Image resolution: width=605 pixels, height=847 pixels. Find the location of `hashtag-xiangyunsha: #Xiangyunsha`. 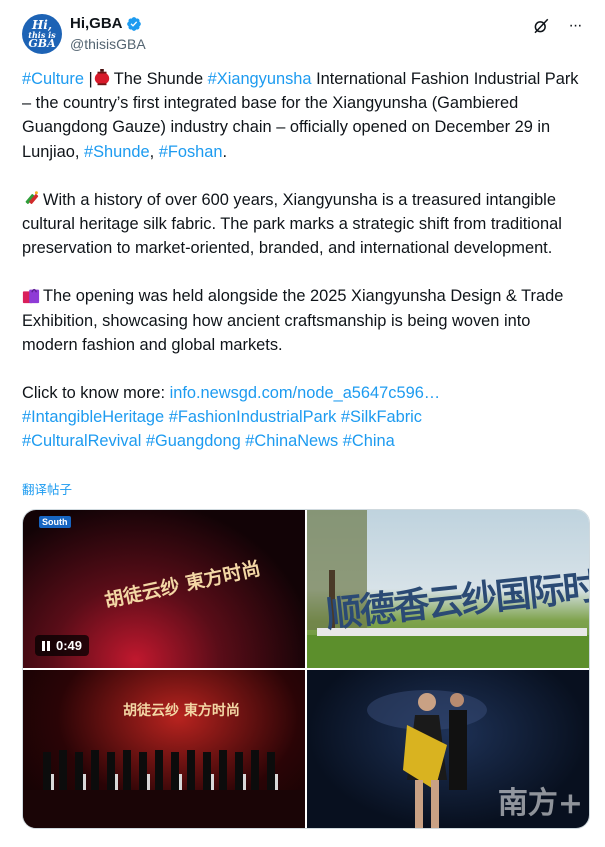

hashtag-xiangyunsha: #Xiangyunsha is located at coordinates (260, 79).